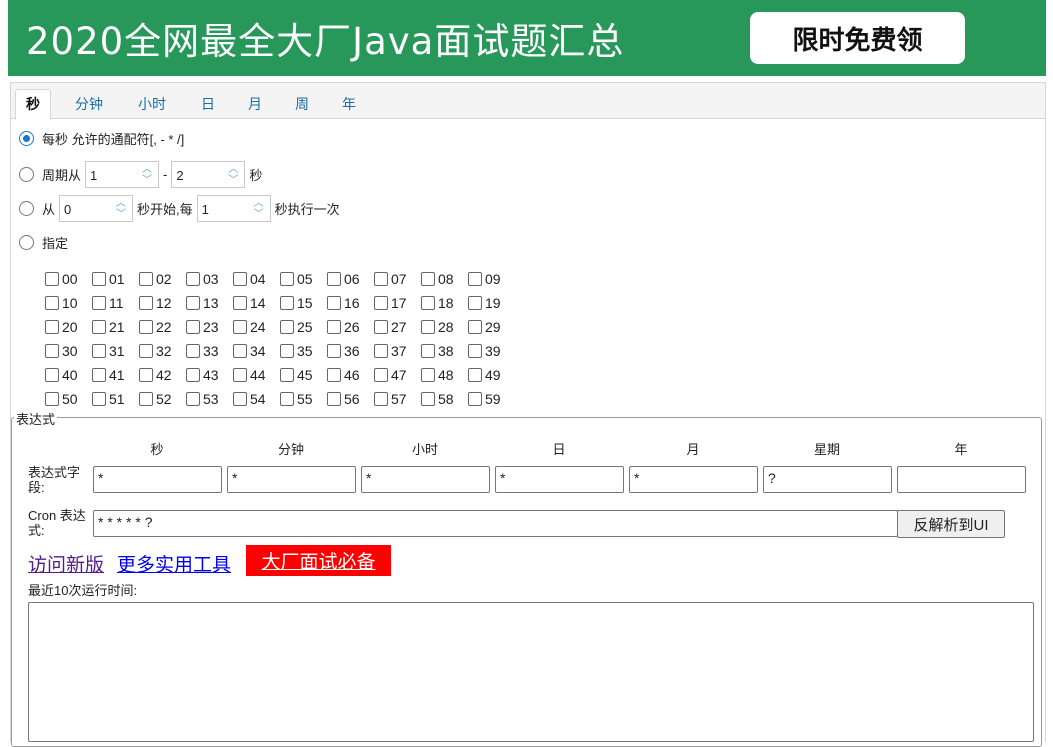  I want to click on second-checkbox-item: 50, so click(68, 399).